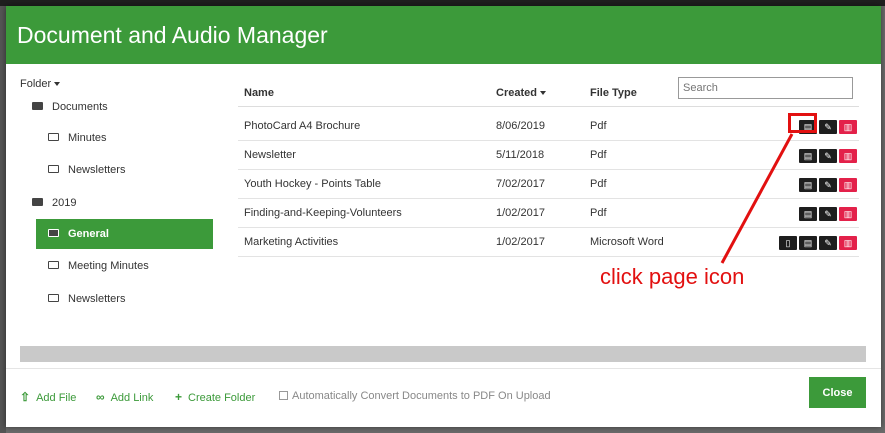 Image resolution: width=885 pixels, height=433 pixels. What do you see at coordinates (672, 276) in the screenshot?
I see `annotation-label: click page icon` at bounding box center [672, 276].